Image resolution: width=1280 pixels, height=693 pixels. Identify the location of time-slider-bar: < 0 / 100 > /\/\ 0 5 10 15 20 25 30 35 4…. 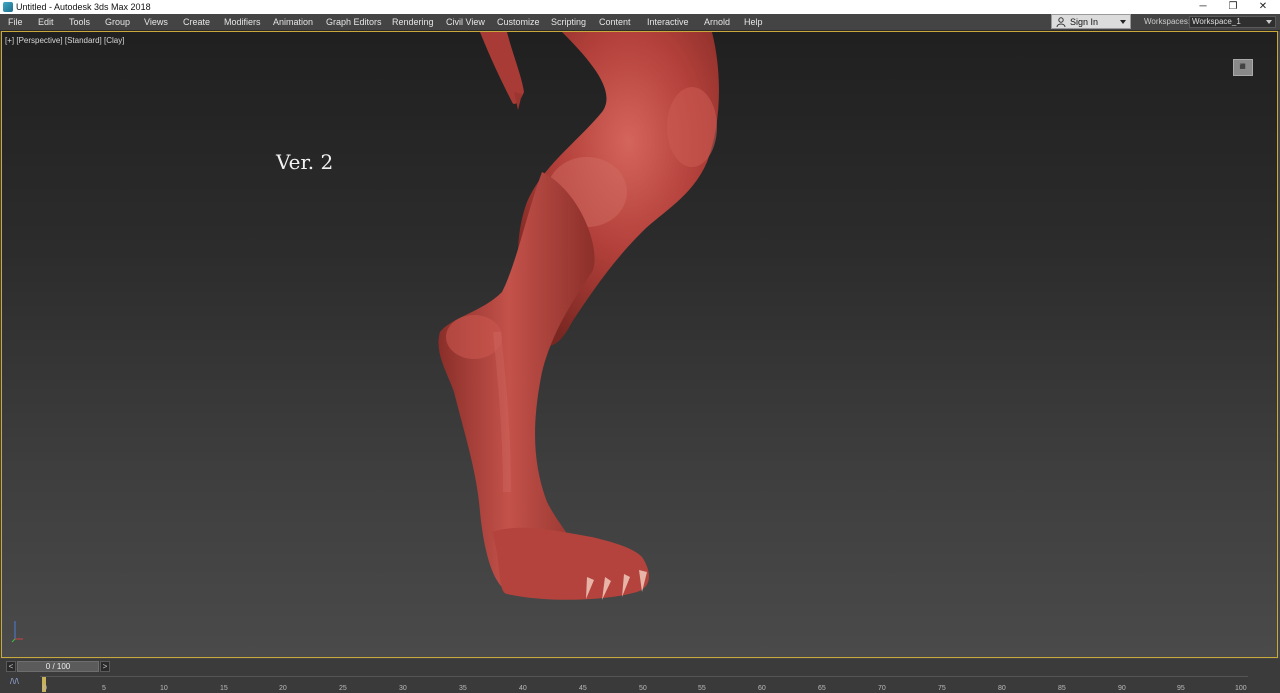
(640, 676).